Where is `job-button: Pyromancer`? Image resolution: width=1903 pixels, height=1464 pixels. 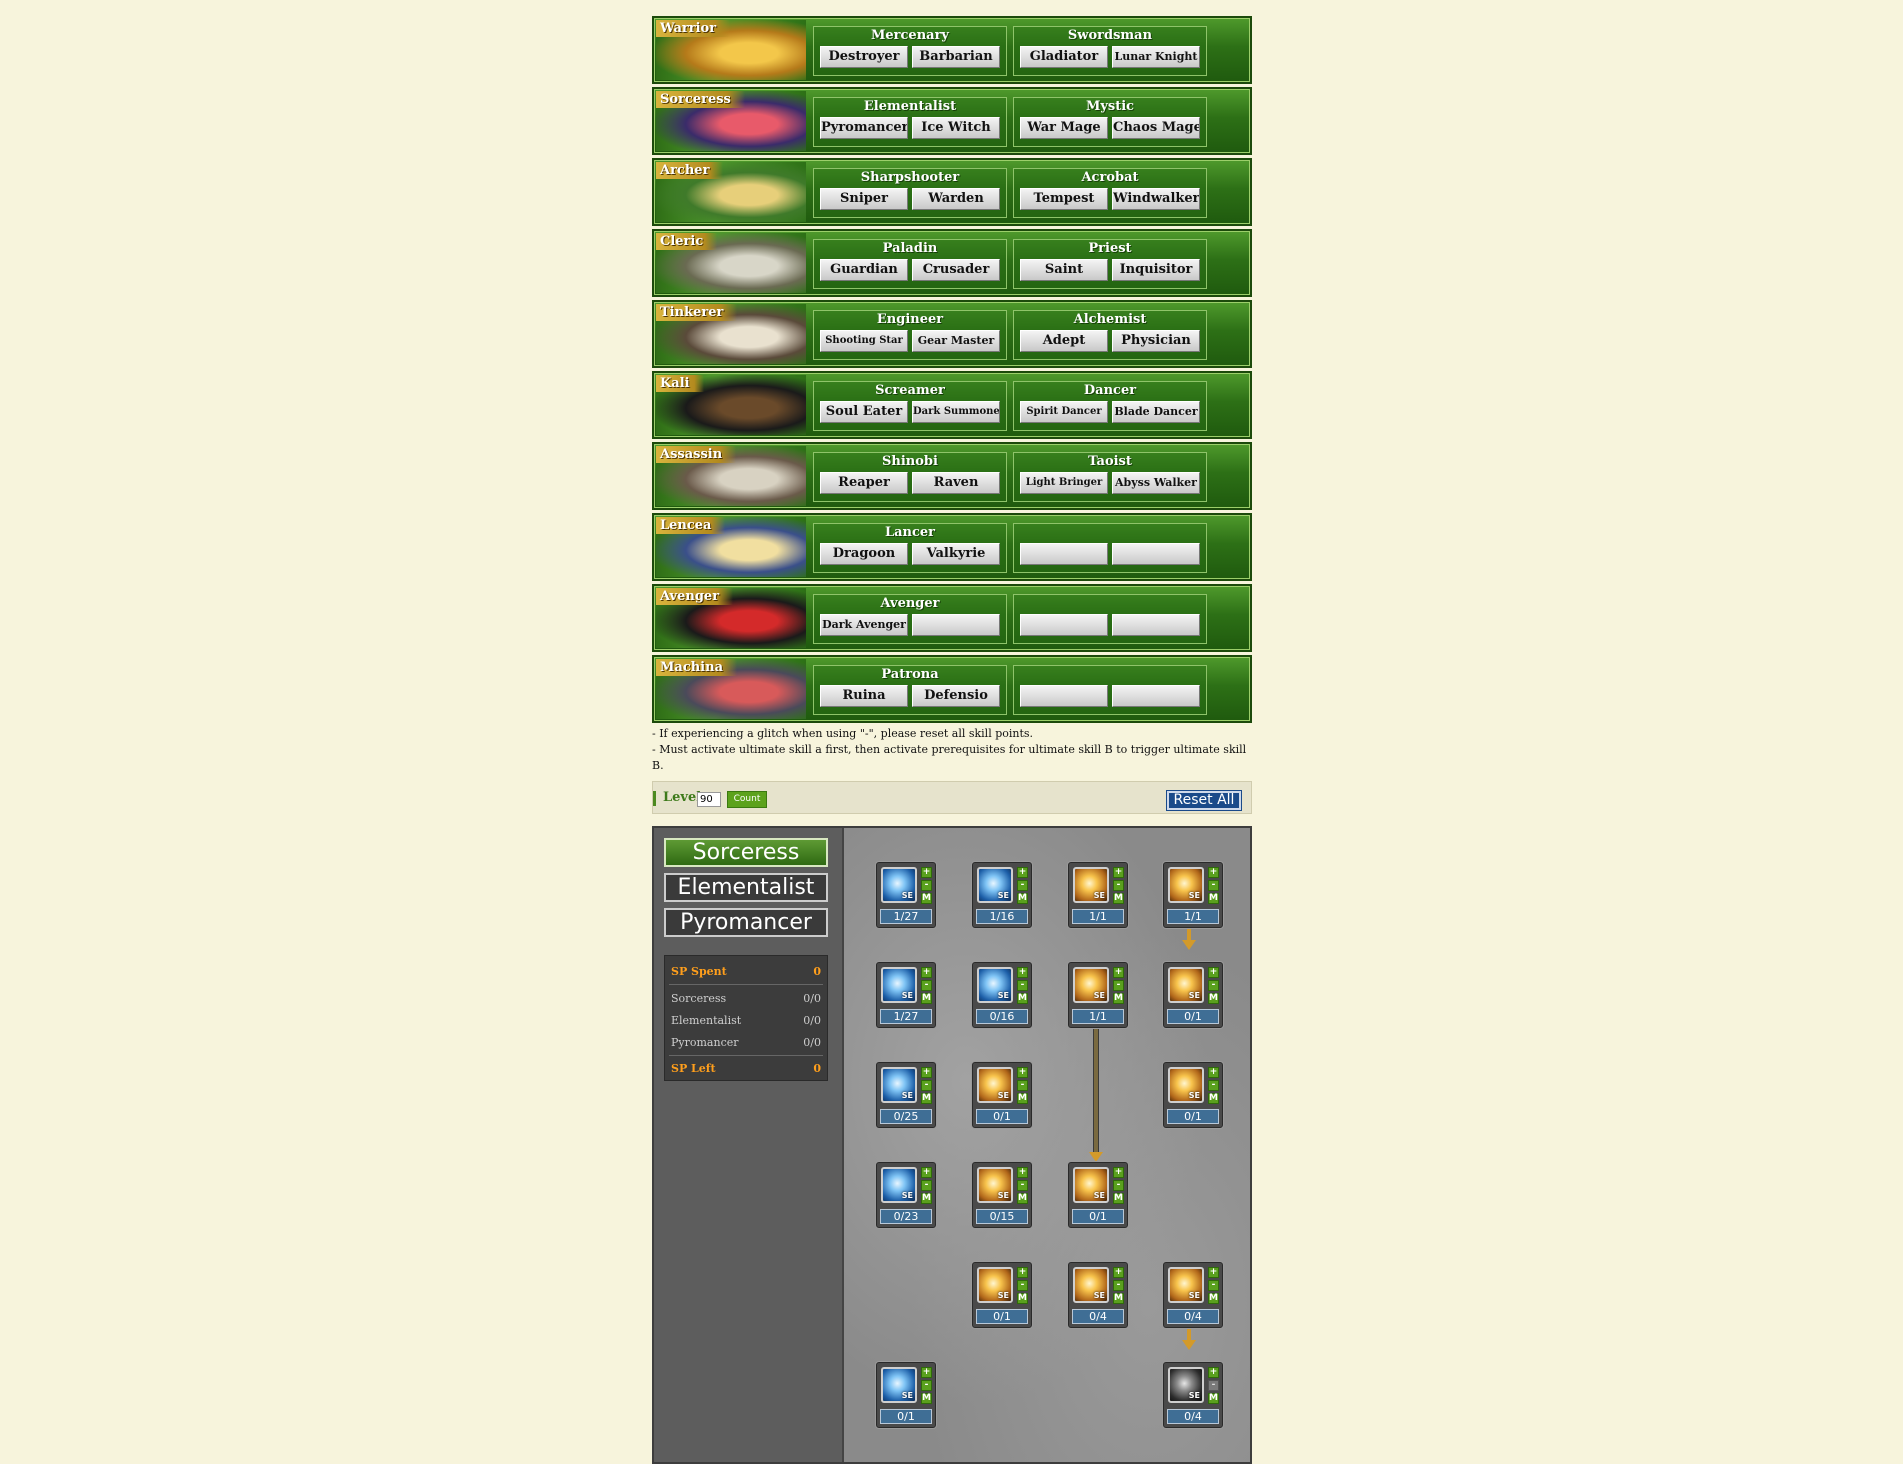
job-button: Pyromancer is located at coordinates (864, 128).